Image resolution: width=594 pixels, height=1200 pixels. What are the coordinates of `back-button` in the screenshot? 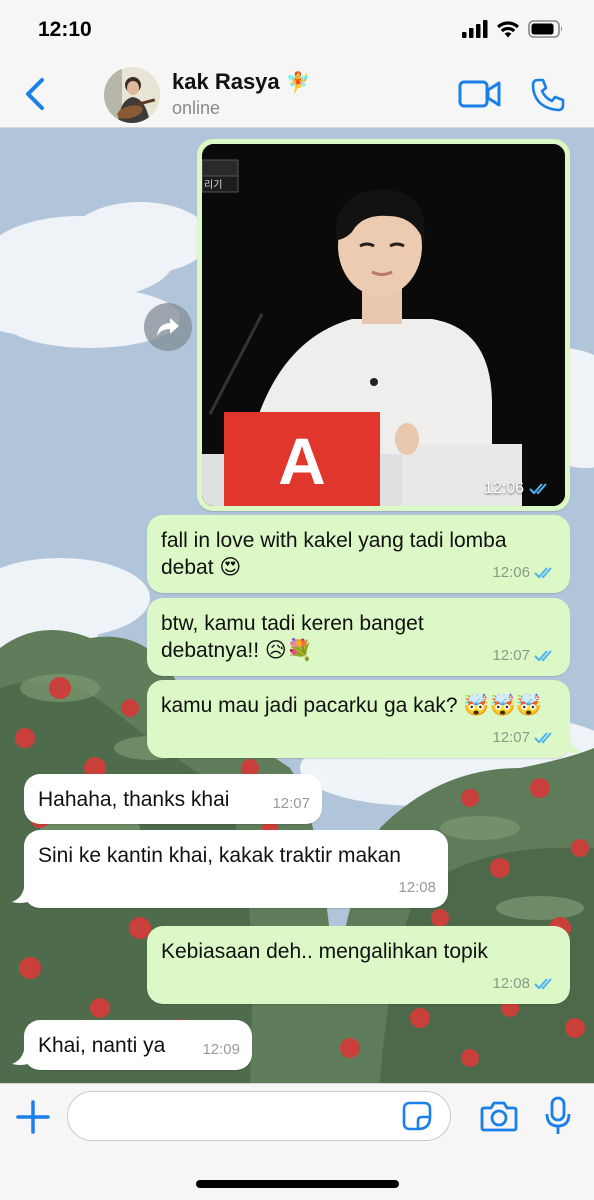 It's located at (35, 94).